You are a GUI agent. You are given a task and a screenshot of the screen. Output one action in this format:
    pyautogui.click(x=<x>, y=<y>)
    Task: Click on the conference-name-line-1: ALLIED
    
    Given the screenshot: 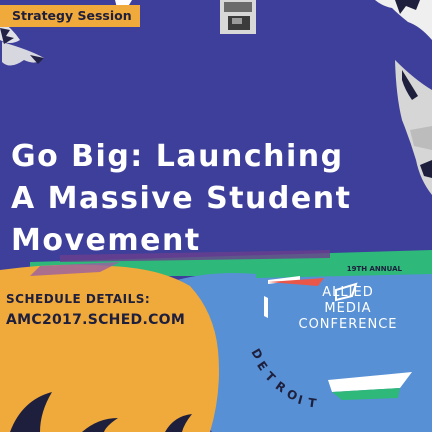 What is the action you would take?
    pyautogui.click(x=348, y=292)
    